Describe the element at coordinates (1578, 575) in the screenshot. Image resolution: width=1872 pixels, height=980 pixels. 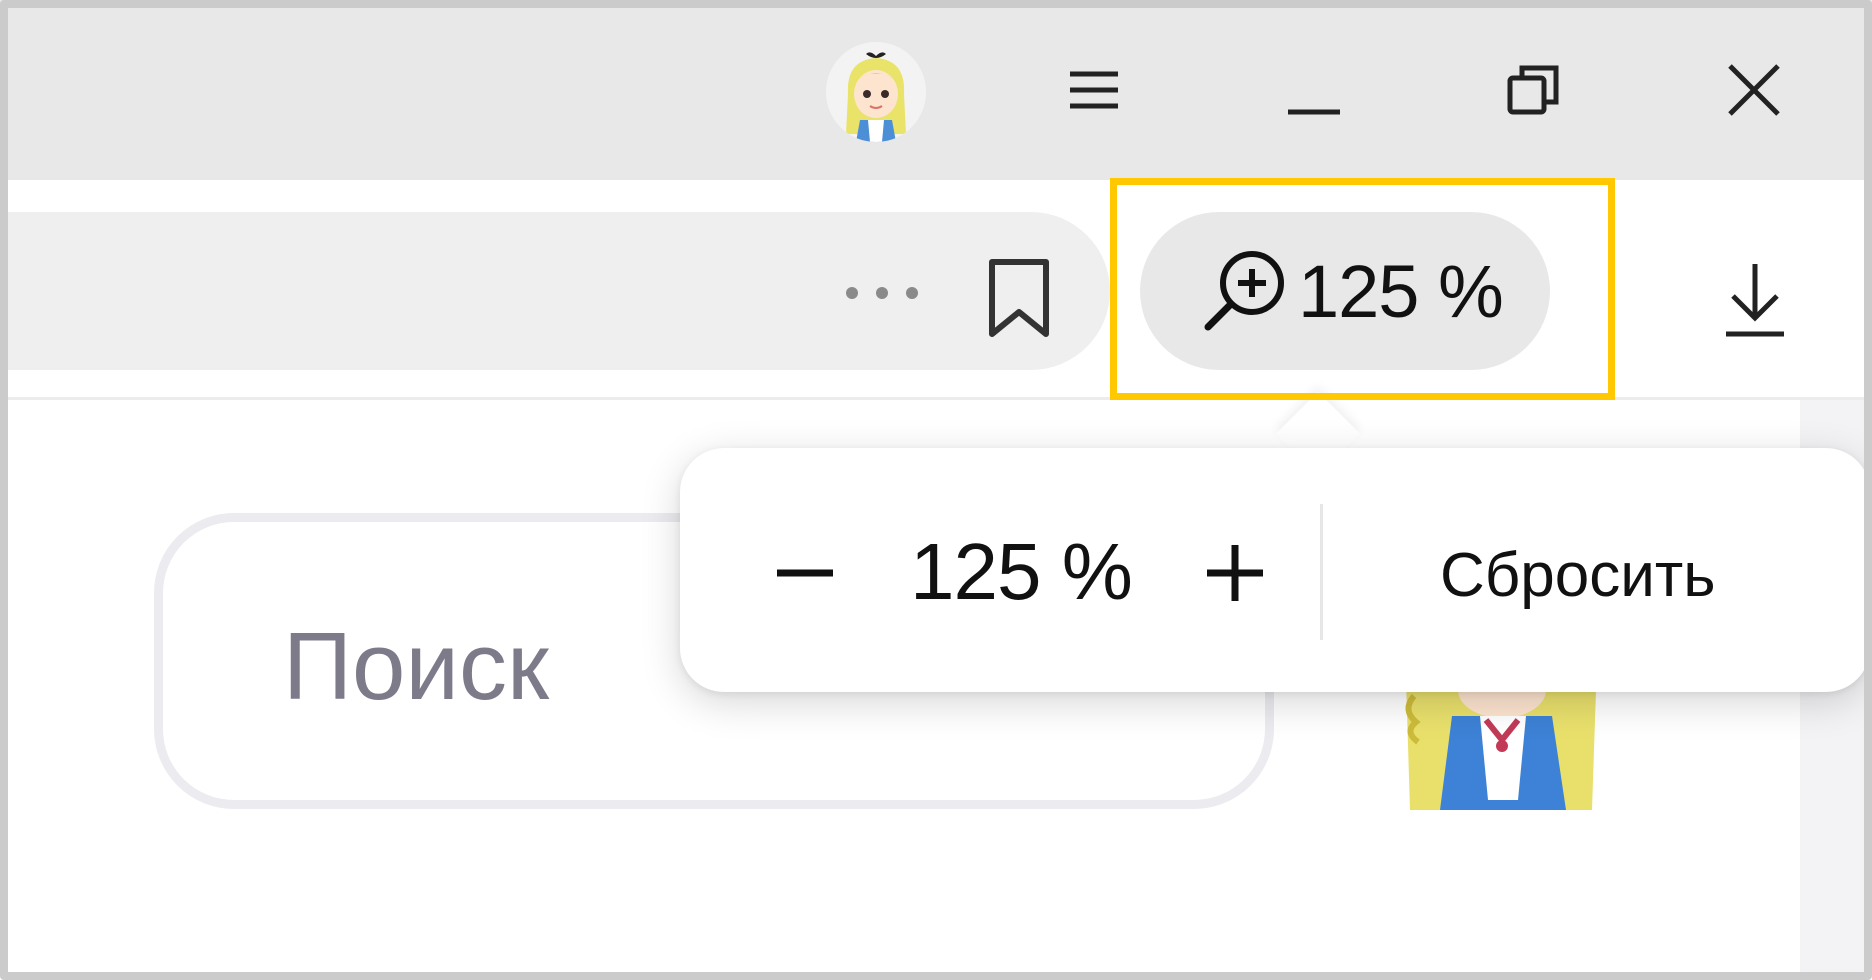
I see `reset-zoom-button: Сбросить` at that location.